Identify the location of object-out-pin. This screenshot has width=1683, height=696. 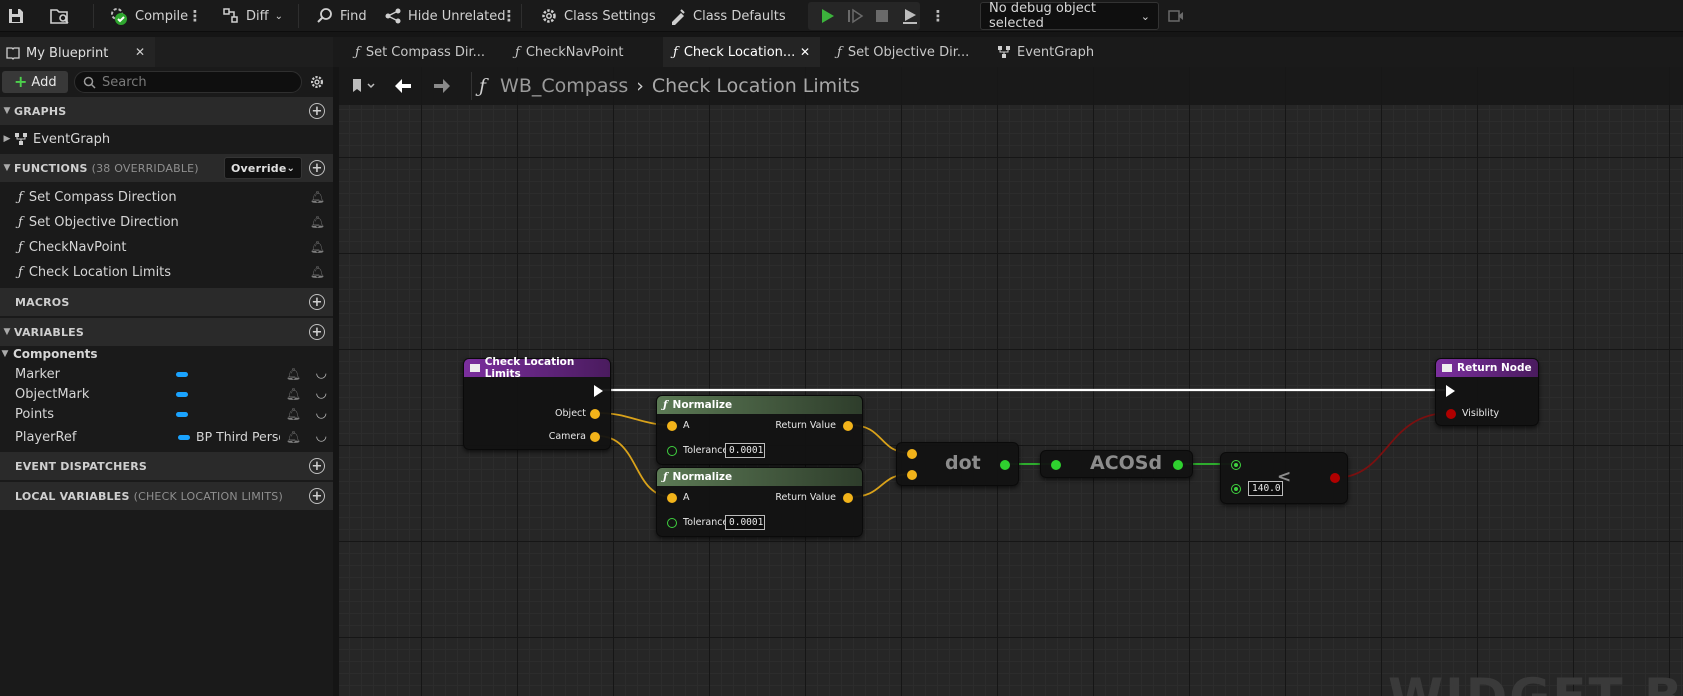
(595, 414).